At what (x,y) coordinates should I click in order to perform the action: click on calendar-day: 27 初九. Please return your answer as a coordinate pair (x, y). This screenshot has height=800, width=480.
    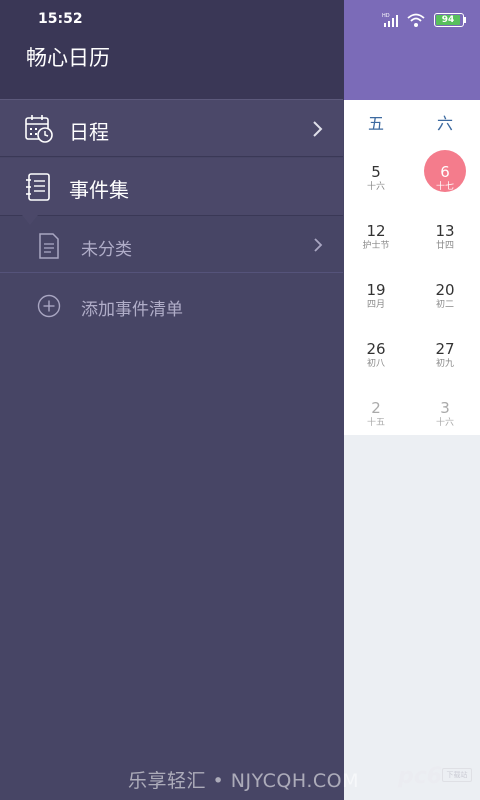
    Looking at the image, I should click on (445, 355).